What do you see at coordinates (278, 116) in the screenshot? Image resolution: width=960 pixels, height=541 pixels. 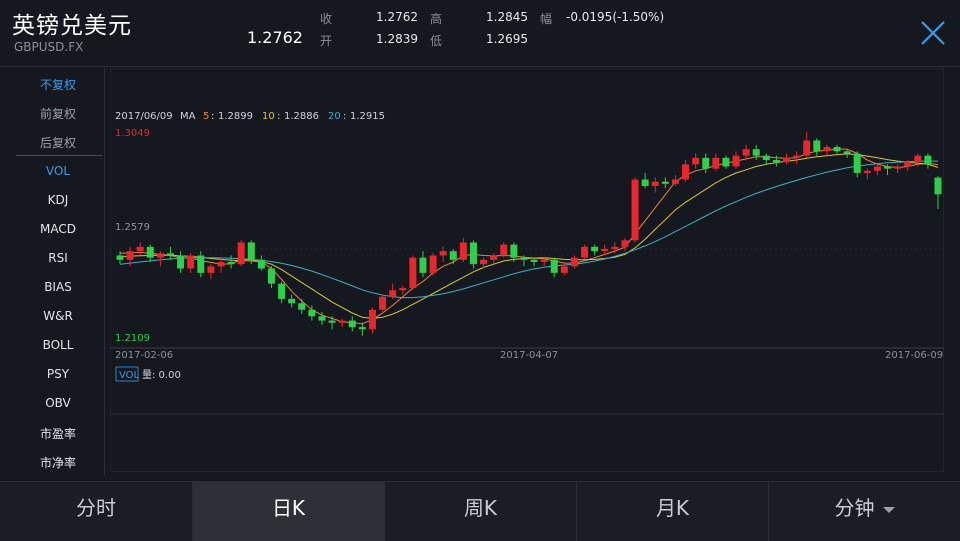 I see `legend-sep-2: :` at bounding box center [278, 116].